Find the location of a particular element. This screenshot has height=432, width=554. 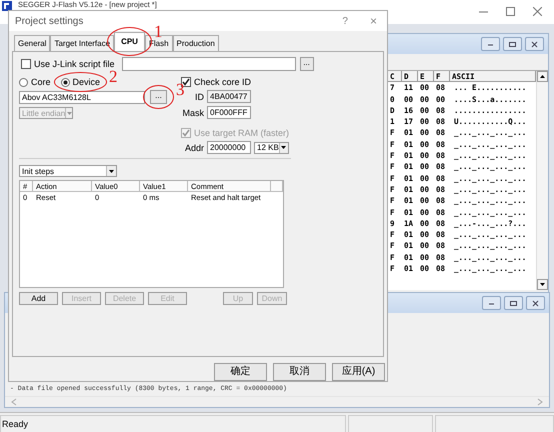

maximize-icon is located at coordinates (510, 11).